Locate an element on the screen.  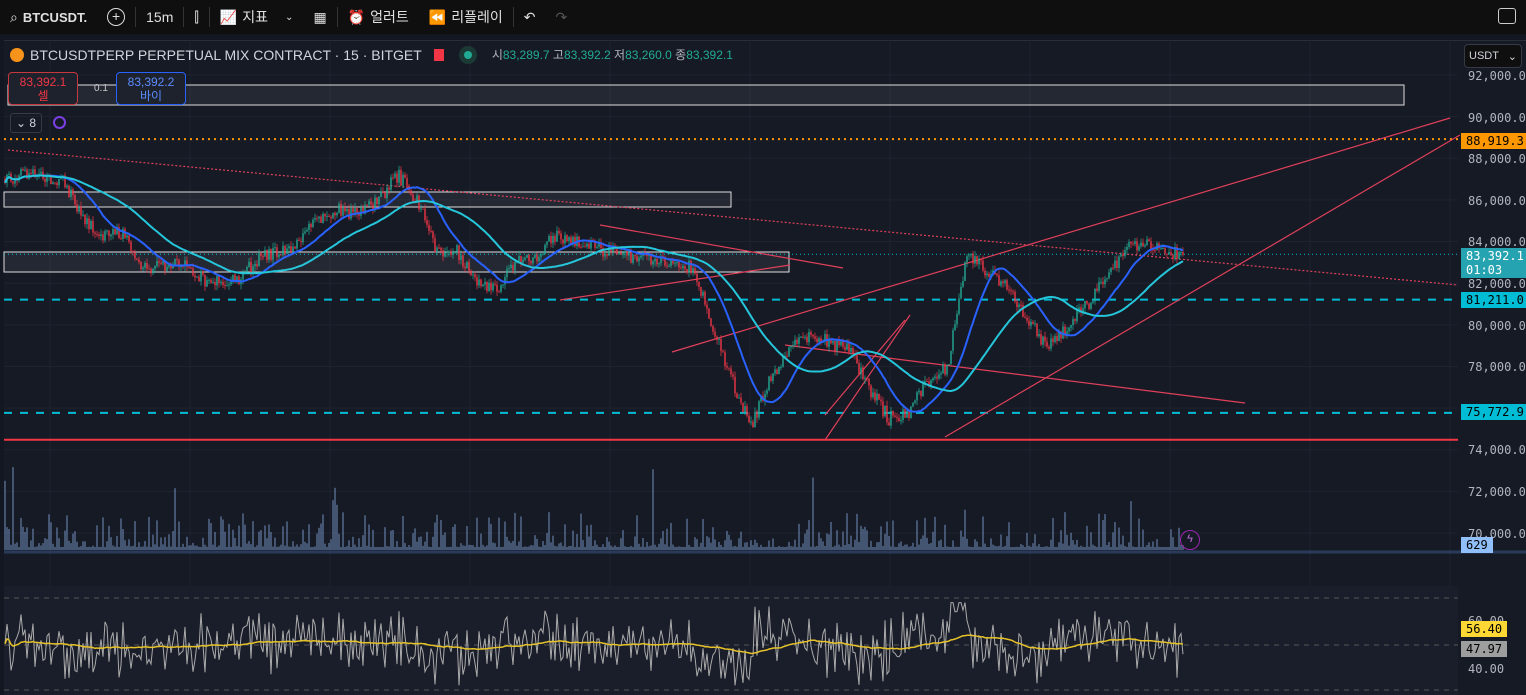
sync-icon is located at coordinates (59, 122).